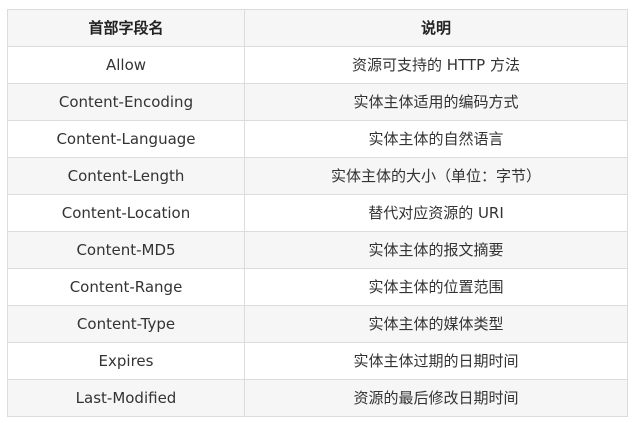 Image resolution: width=635 pixels, height=423 pixels. I want to click on table-row: Content-Length 实体主体的大小（单位：字节）, so click(317, 176).